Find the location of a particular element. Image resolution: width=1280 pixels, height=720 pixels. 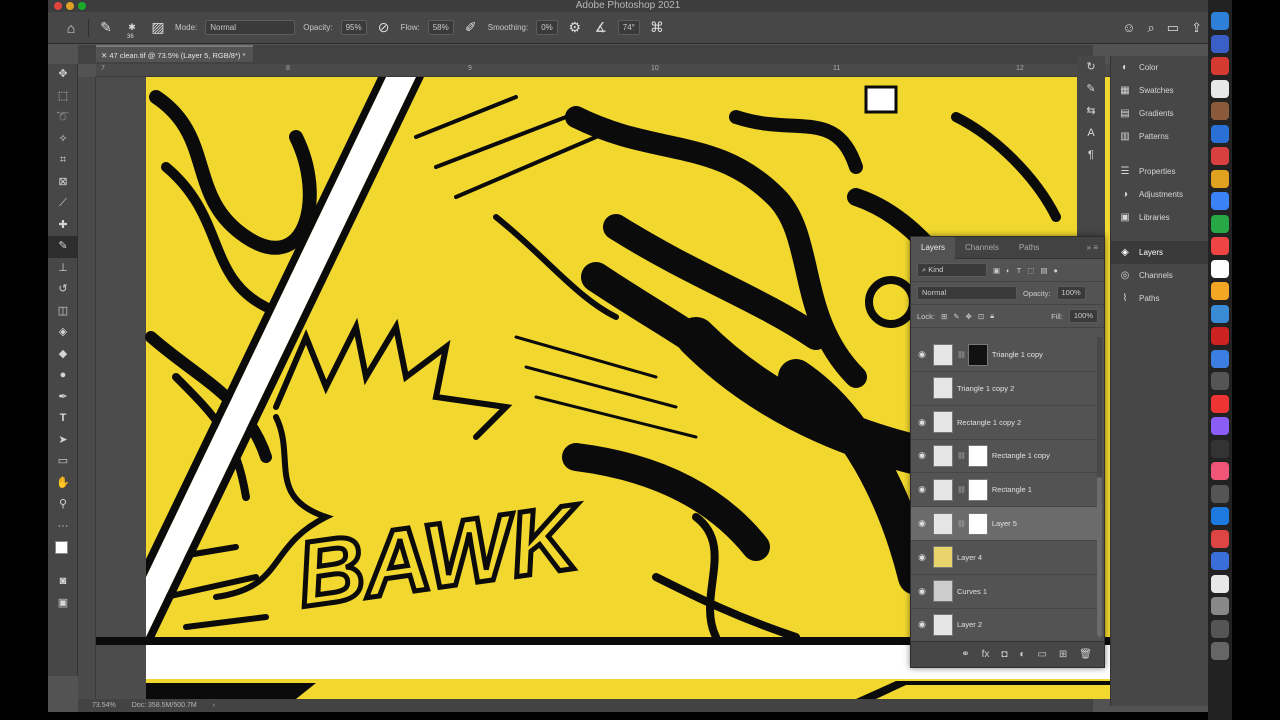

delete-layer-icon: 🗑︎ is located at coordinates (1085, 654).